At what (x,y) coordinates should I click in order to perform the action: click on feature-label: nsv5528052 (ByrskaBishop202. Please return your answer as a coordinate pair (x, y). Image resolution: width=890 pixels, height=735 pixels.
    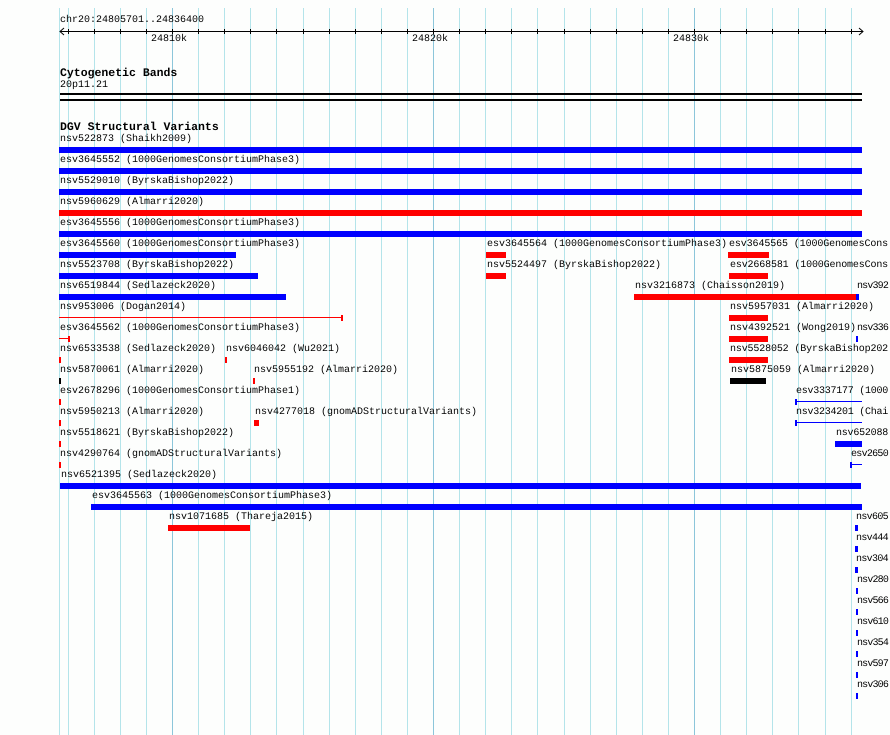
    Looking at the image, I should click on (809, 350).